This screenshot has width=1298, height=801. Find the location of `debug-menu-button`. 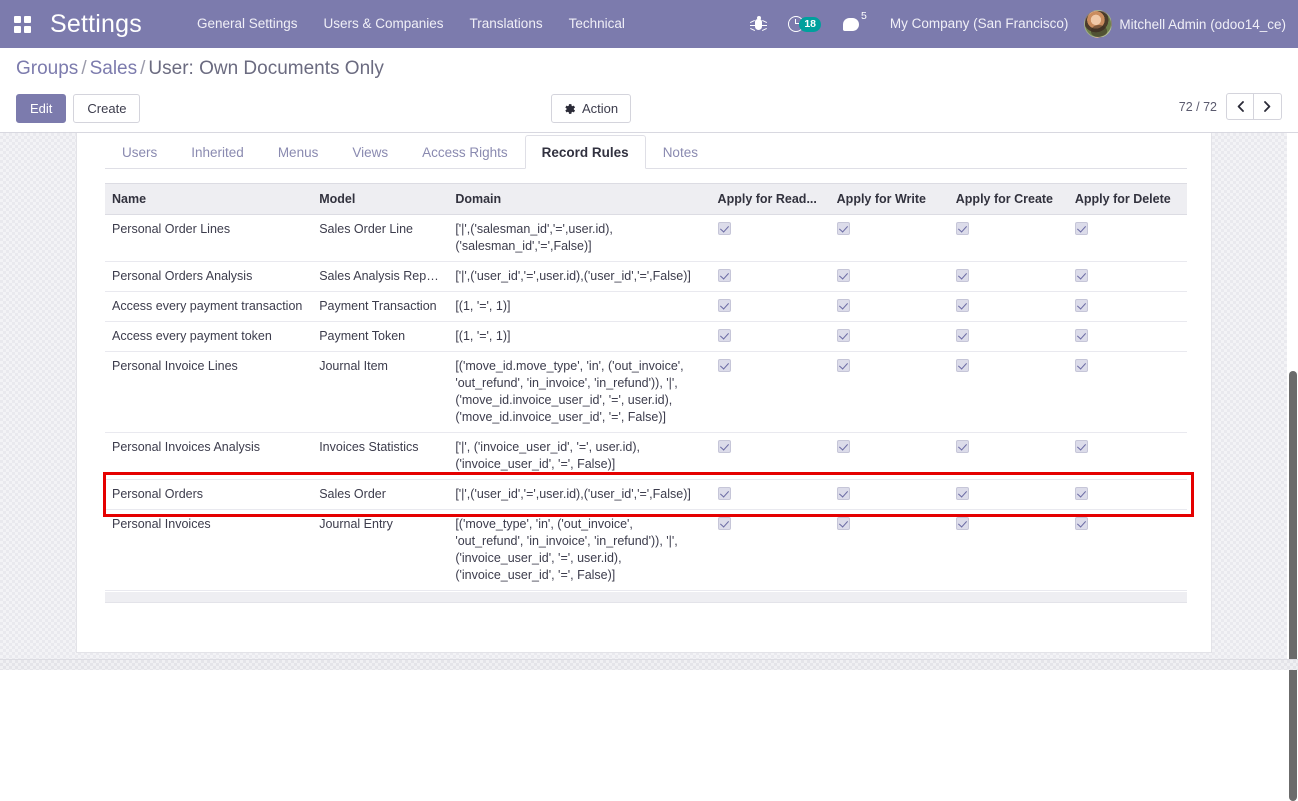

debug-menu-button is located at coordinates (758, 24).